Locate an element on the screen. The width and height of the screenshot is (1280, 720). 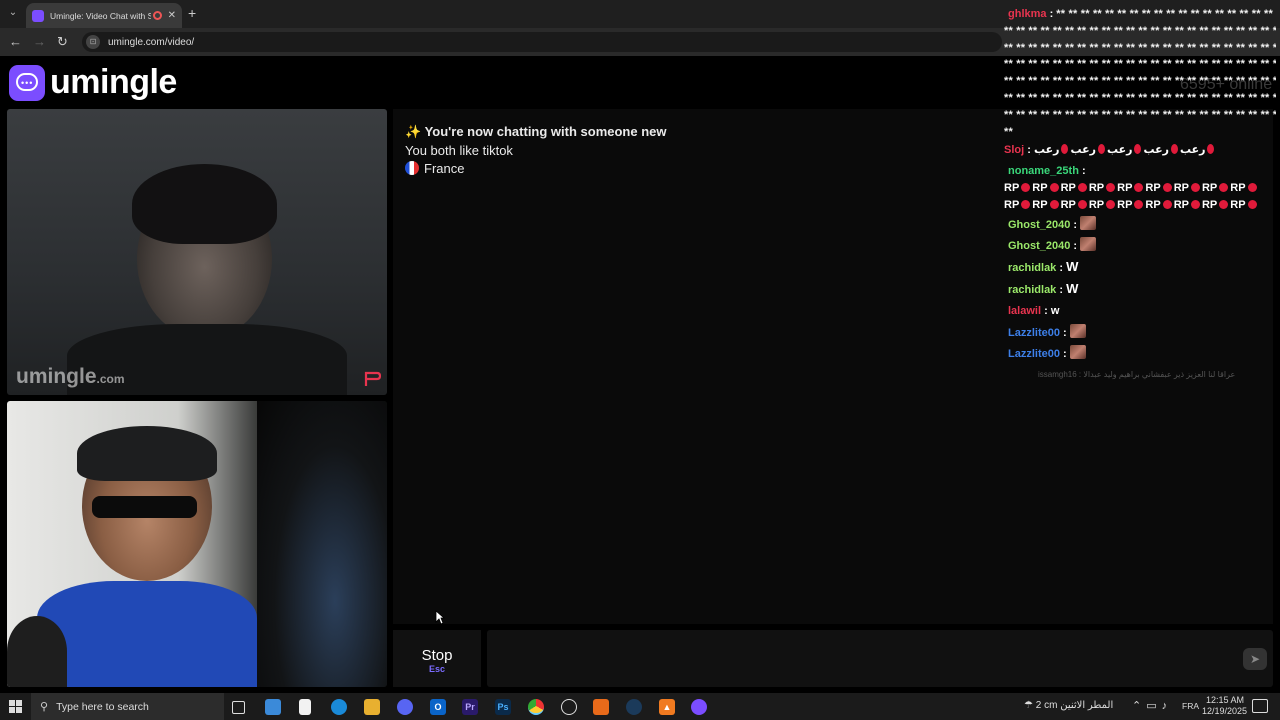
url-text: umingle.com/video/ is located at coordinates (151, 42).